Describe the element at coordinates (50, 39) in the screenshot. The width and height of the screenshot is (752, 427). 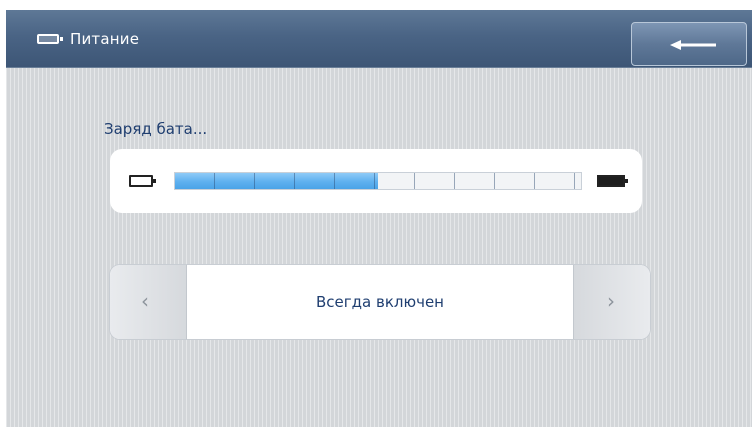
I see `battery-icon` at that location.